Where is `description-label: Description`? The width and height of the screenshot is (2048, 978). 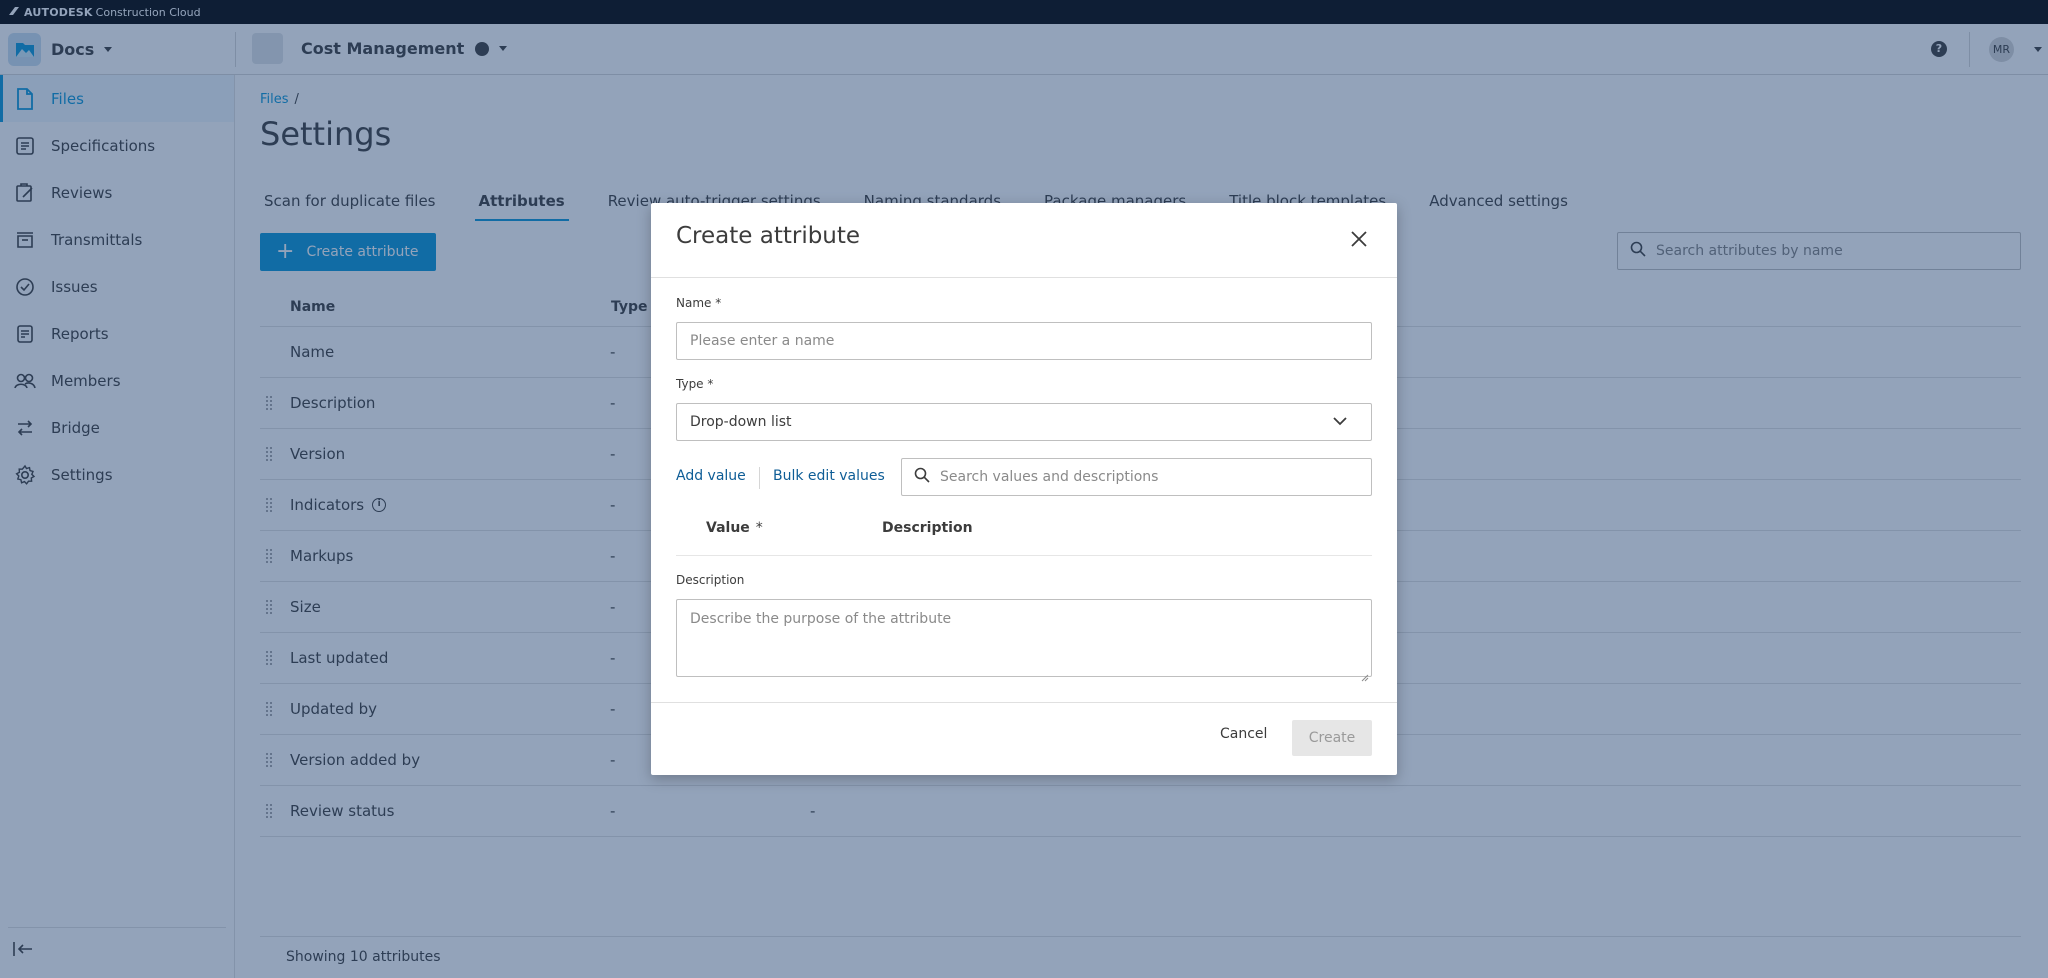 description-label: Description is located at coordinates (710, 580).